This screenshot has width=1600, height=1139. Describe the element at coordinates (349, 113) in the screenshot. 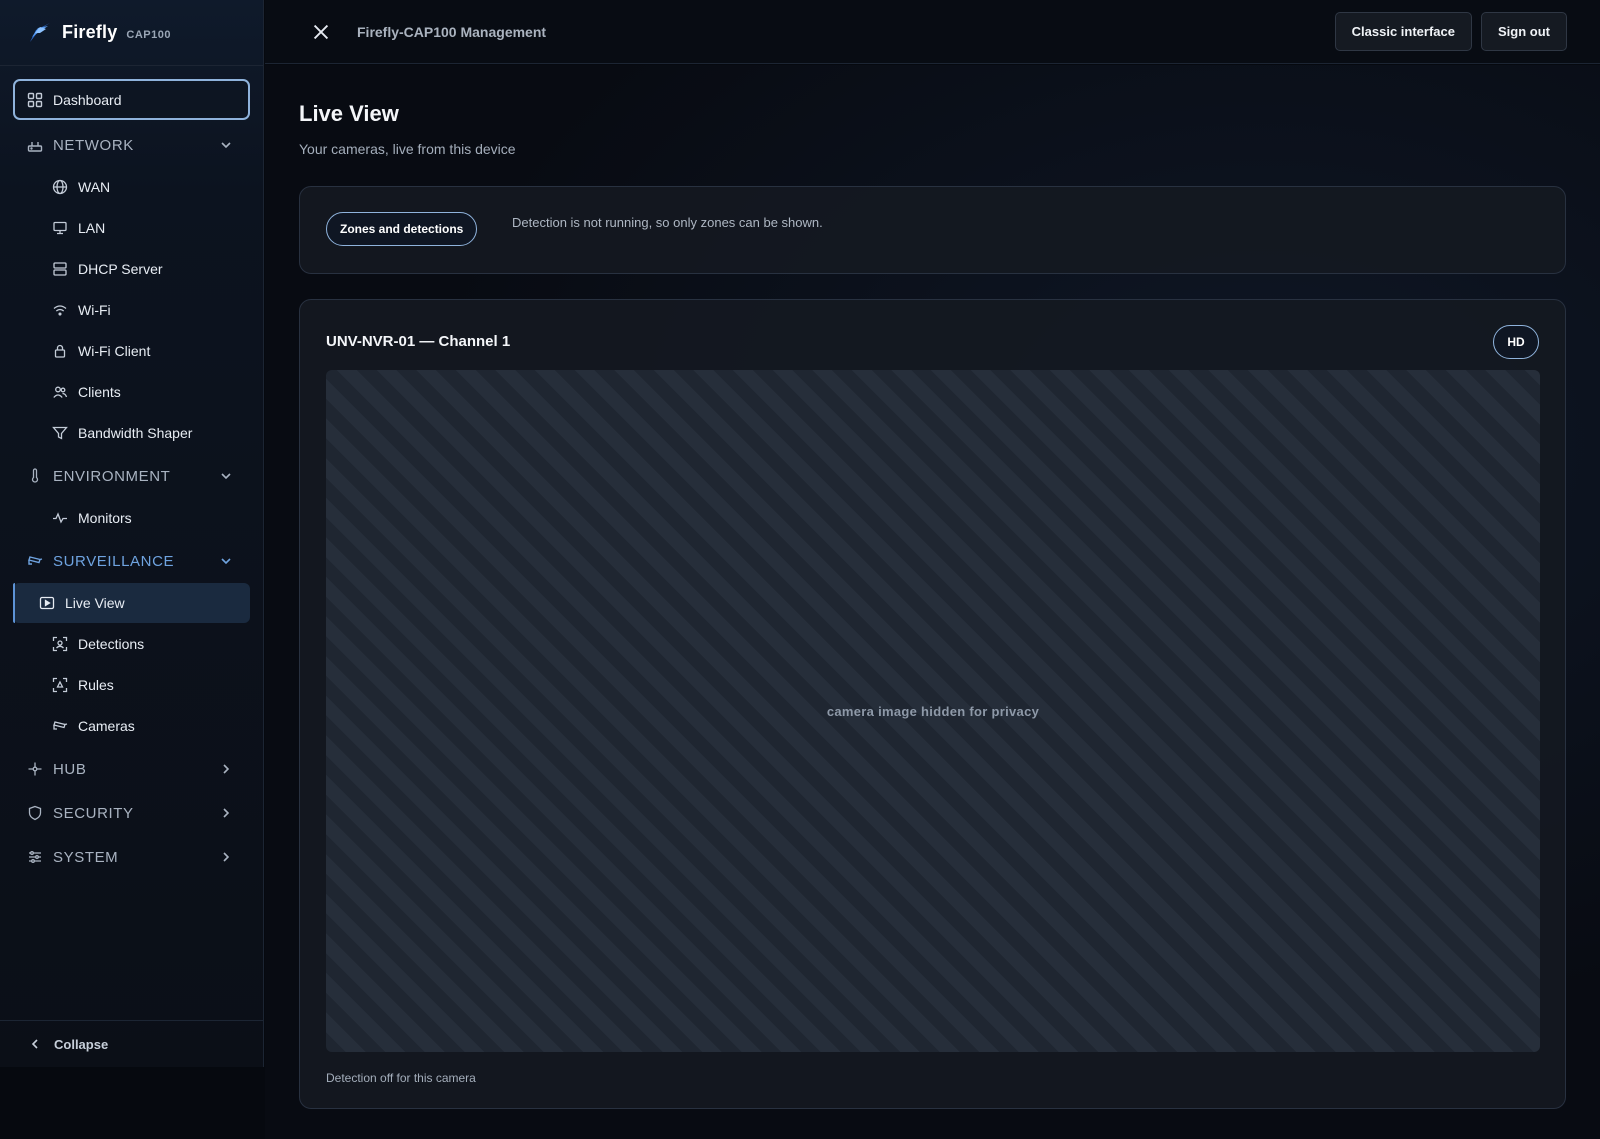

I see `page-title: Live View` at that location.